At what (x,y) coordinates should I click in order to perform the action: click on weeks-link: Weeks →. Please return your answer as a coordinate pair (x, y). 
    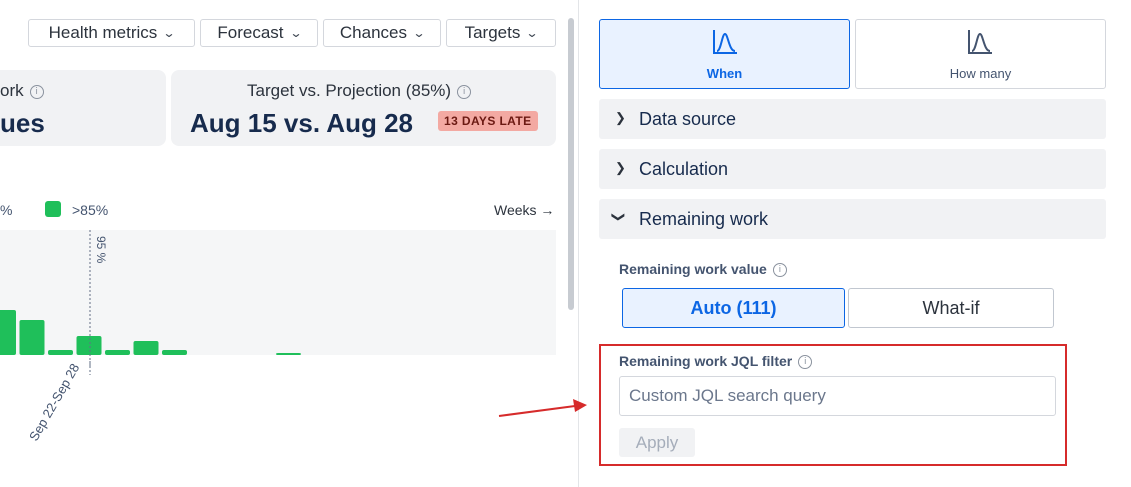
    Looking at the image, I should click on (524, 210).